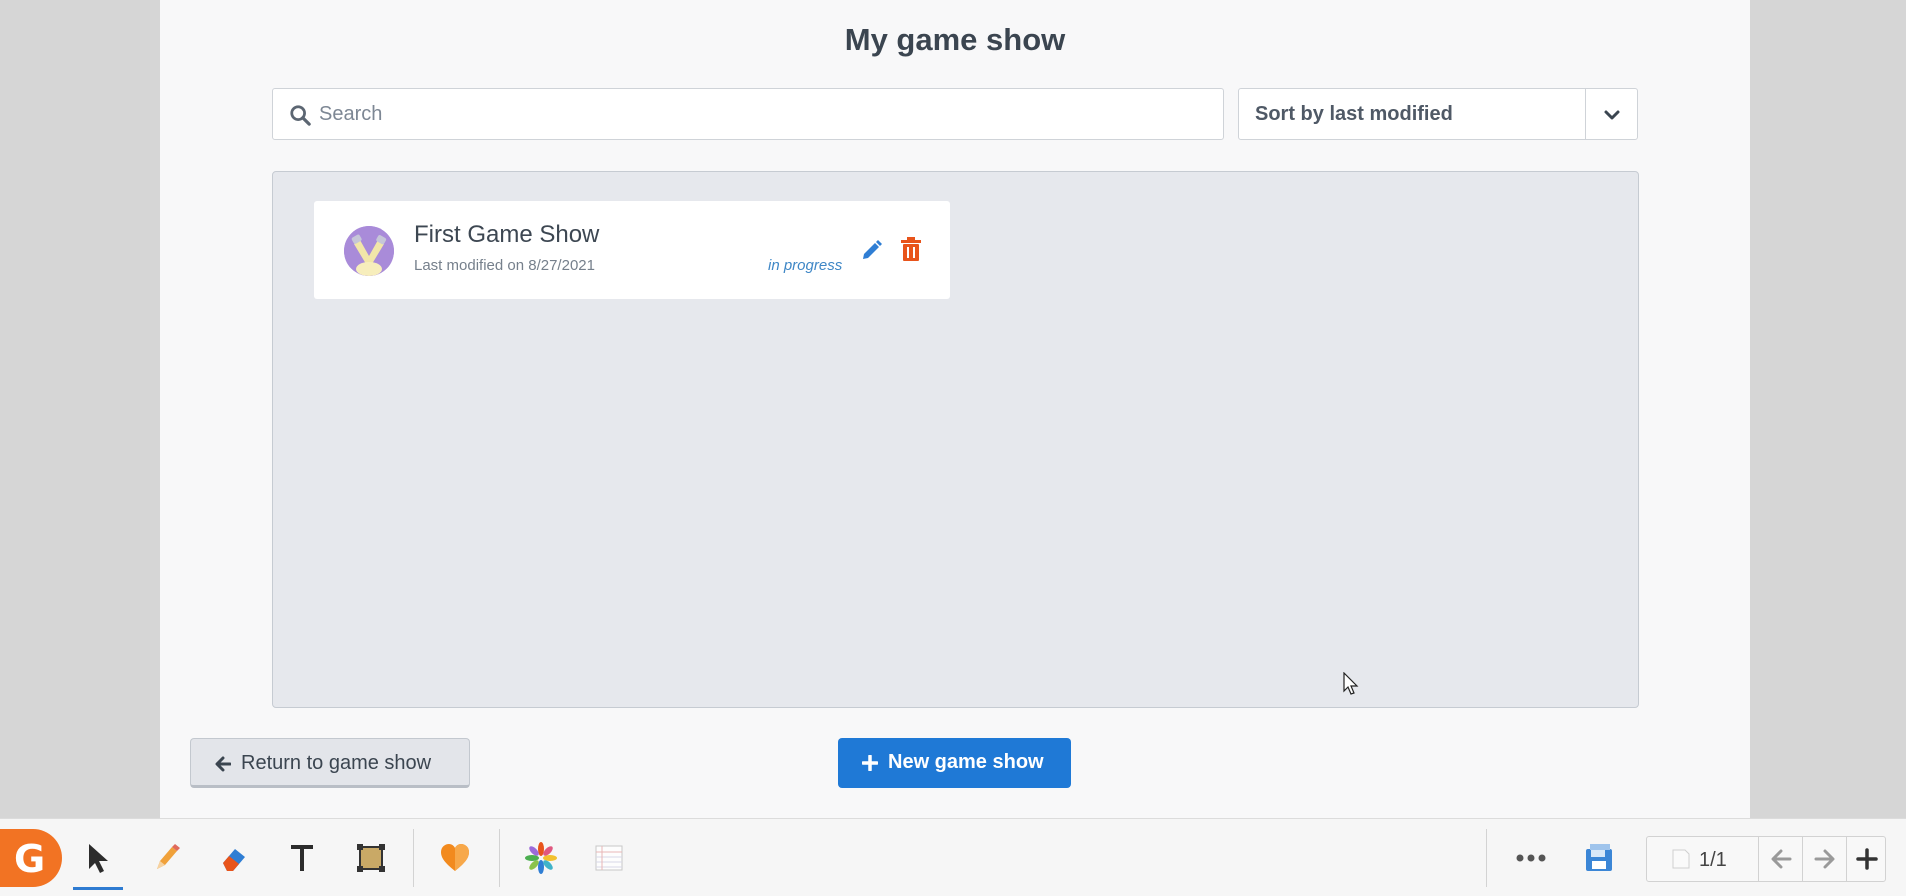 The width and height of the screenshot is (1906, 896). I want to click on more-icon, so click(1531, 858).